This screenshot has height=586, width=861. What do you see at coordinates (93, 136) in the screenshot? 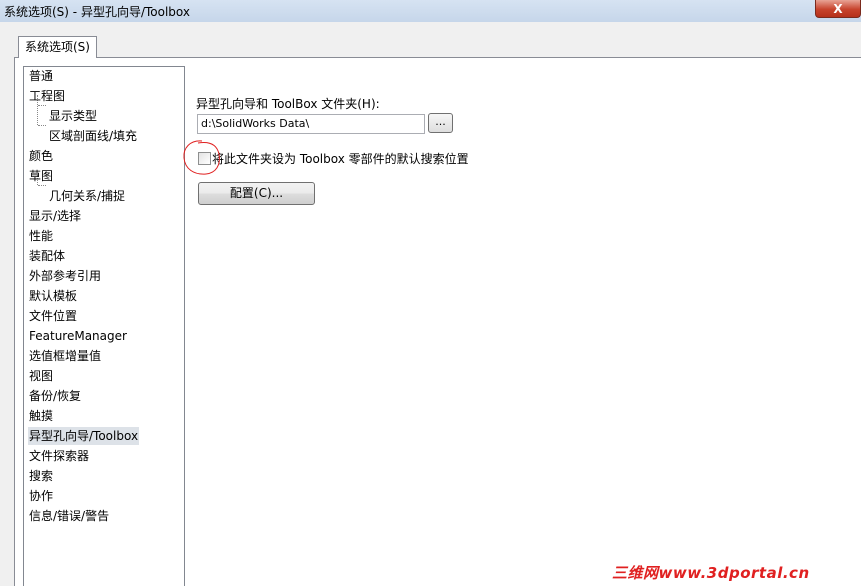
I see `tree-item-area-hatch: 区域剖面线/填充` at bounding box center [93, 136].